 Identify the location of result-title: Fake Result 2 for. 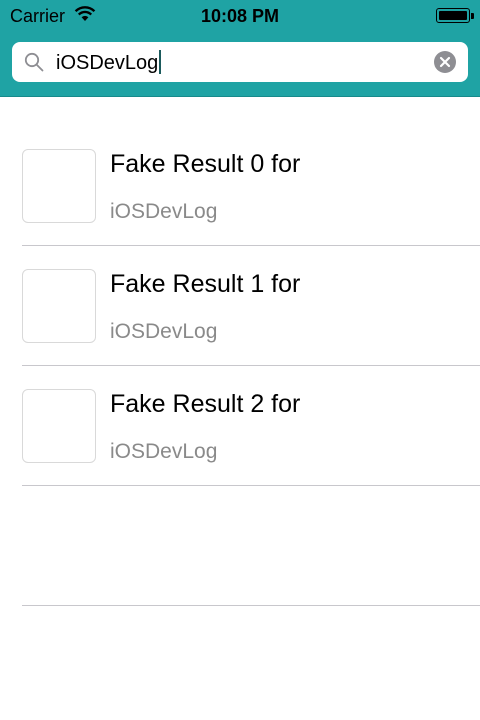
(205, 404).